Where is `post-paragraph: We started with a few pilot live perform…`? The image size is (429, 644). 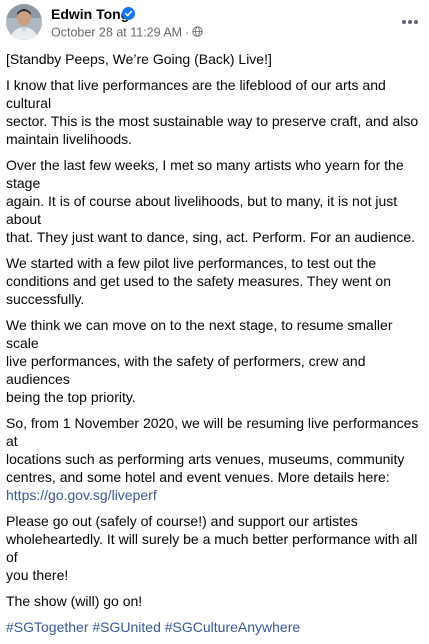 post-paragraph: We started with a few pilot live perform… is located at coordinates (198, 281).